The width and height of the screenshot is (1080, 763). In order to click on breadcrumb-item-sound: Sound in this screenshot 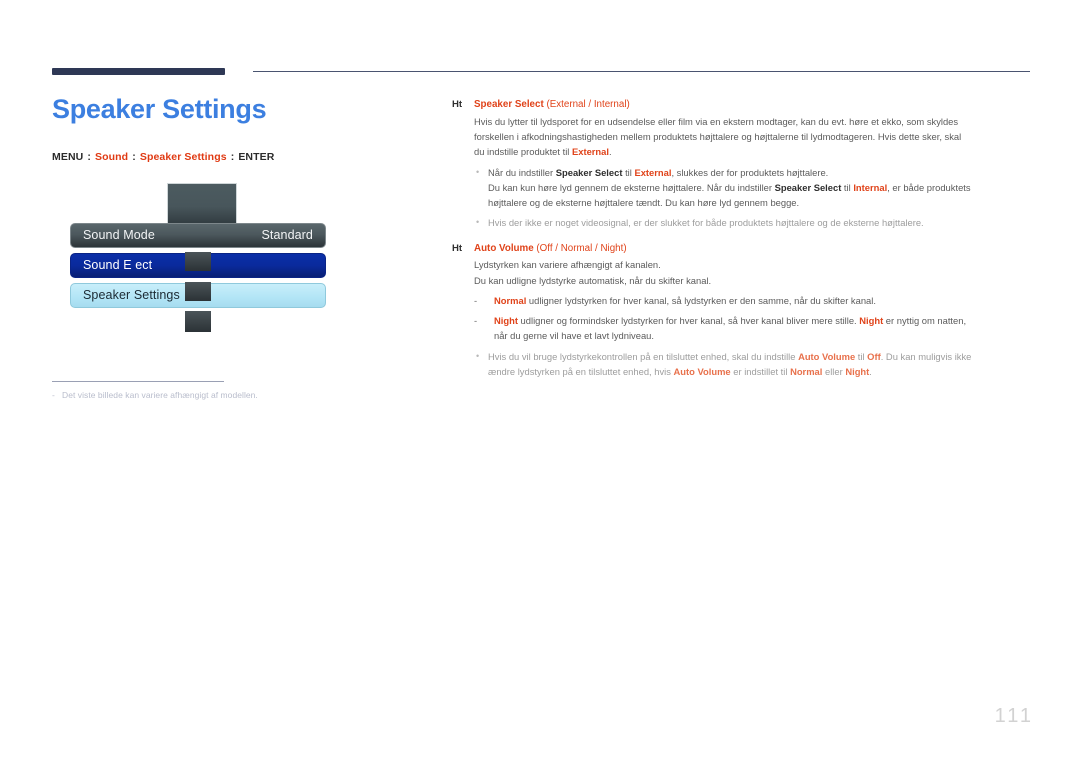, I will do `click(112, 156)`.